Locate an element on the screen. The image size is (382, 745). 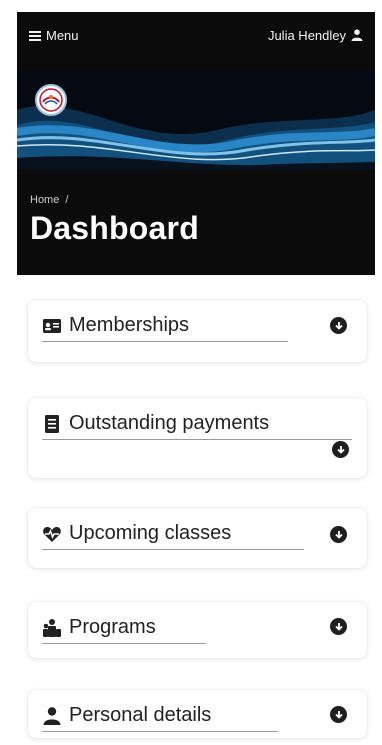
personal-details-card: Personal details is located at coordinates (197, 714).